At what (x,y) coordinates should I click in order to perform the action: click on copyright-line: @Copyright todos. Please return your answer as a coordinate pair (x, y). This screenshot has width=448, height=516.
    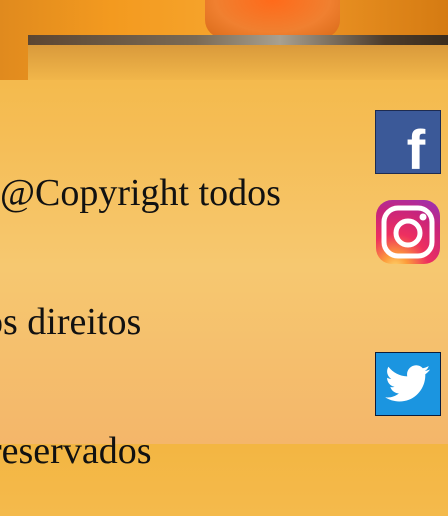
    Looking at the image, I should click on (140, 193).